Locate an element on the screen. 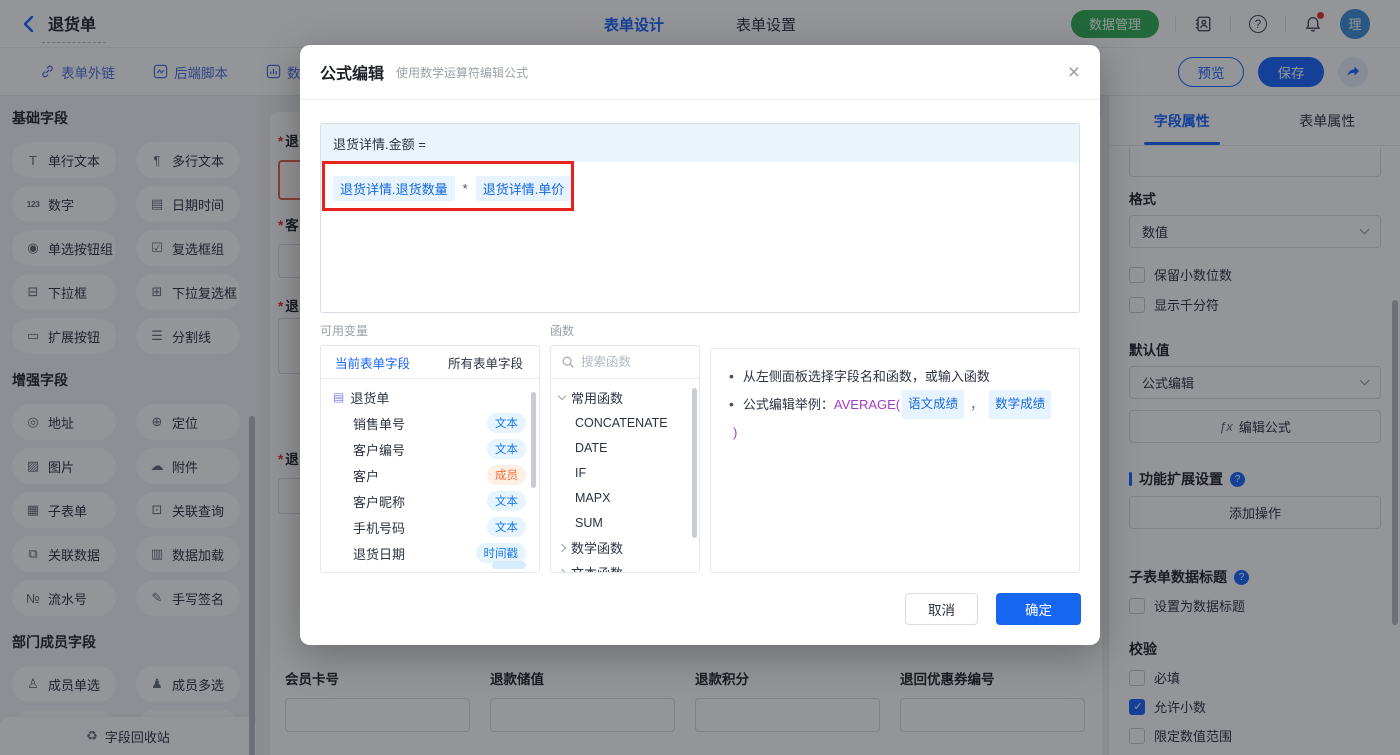 The height and width of the screenshot is (755, 1400). tree-field-customer-nickname: 客户昵称 文本 is located at coordinates (430, 501).